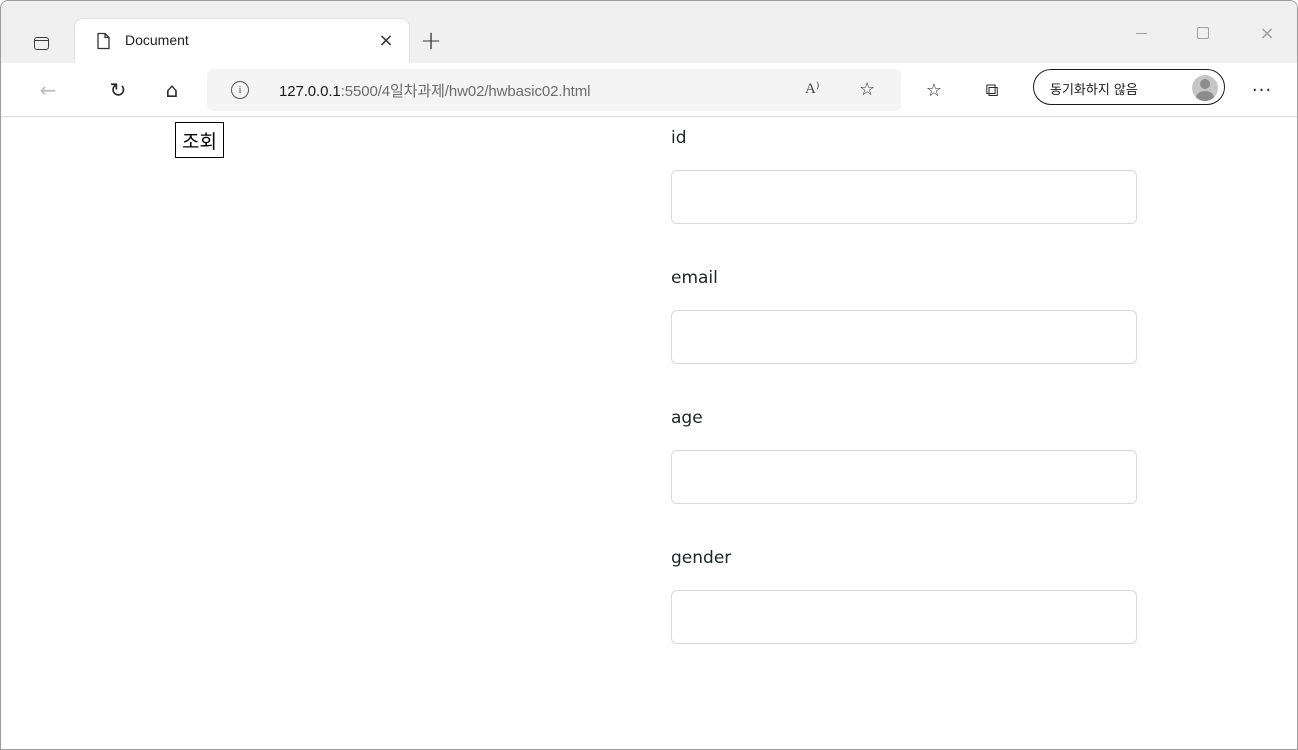 The image size is (1298, 750). What do you see at coordinates (242, 41) in the screenshot?
I see `tab-document: Document ×` at bounding box center [242, 41].